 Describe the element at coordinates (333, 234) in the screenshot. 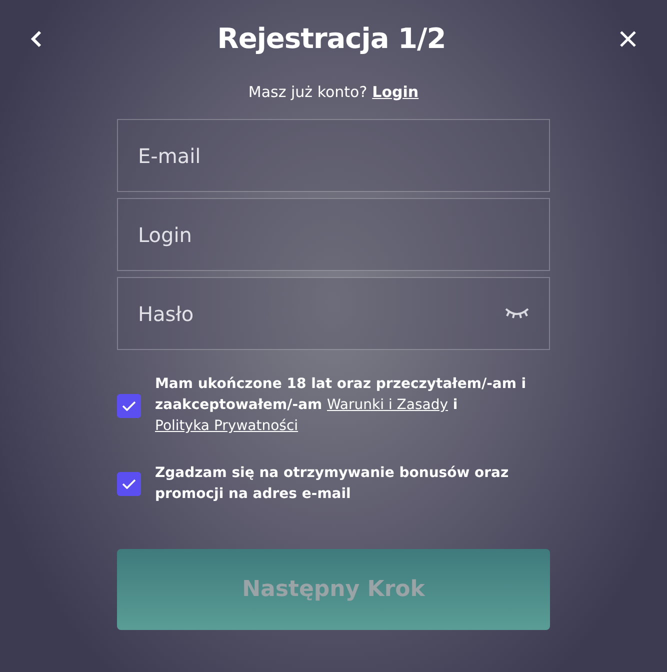

I see `input-field: Login` at that location.